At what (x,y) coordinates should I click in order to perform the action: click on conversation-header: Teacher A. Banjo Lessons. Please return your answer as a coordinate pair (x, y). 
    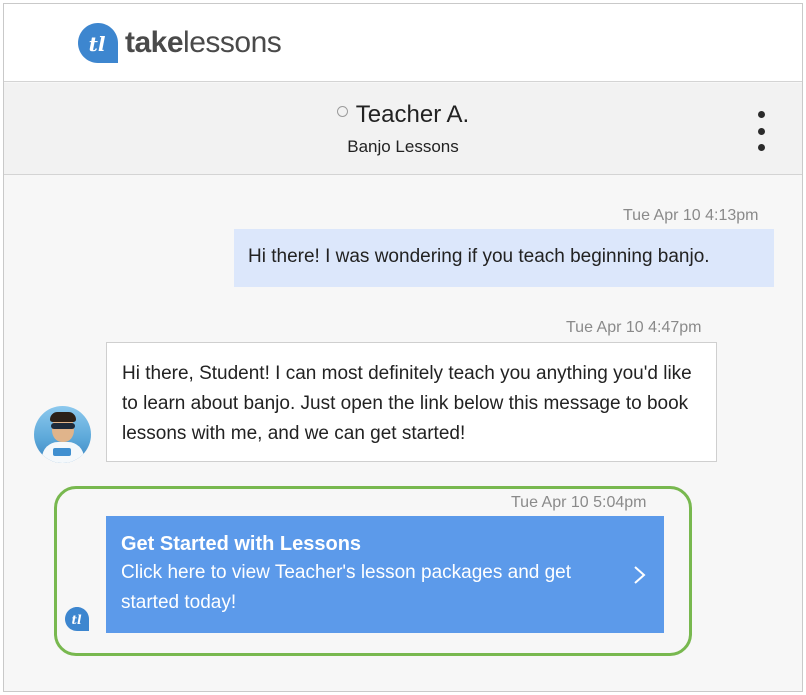
    Looking at the image, I should click on (403, 129).